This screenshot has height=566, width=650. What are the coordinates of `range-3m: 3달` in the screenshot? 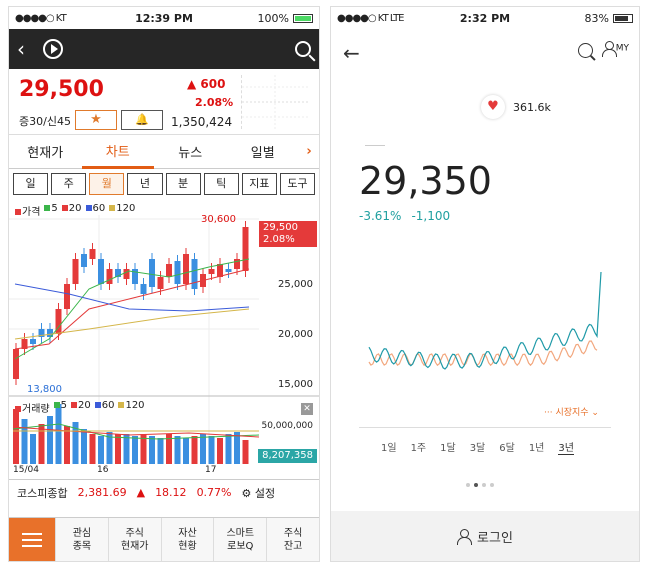 It's located at (478, 447).